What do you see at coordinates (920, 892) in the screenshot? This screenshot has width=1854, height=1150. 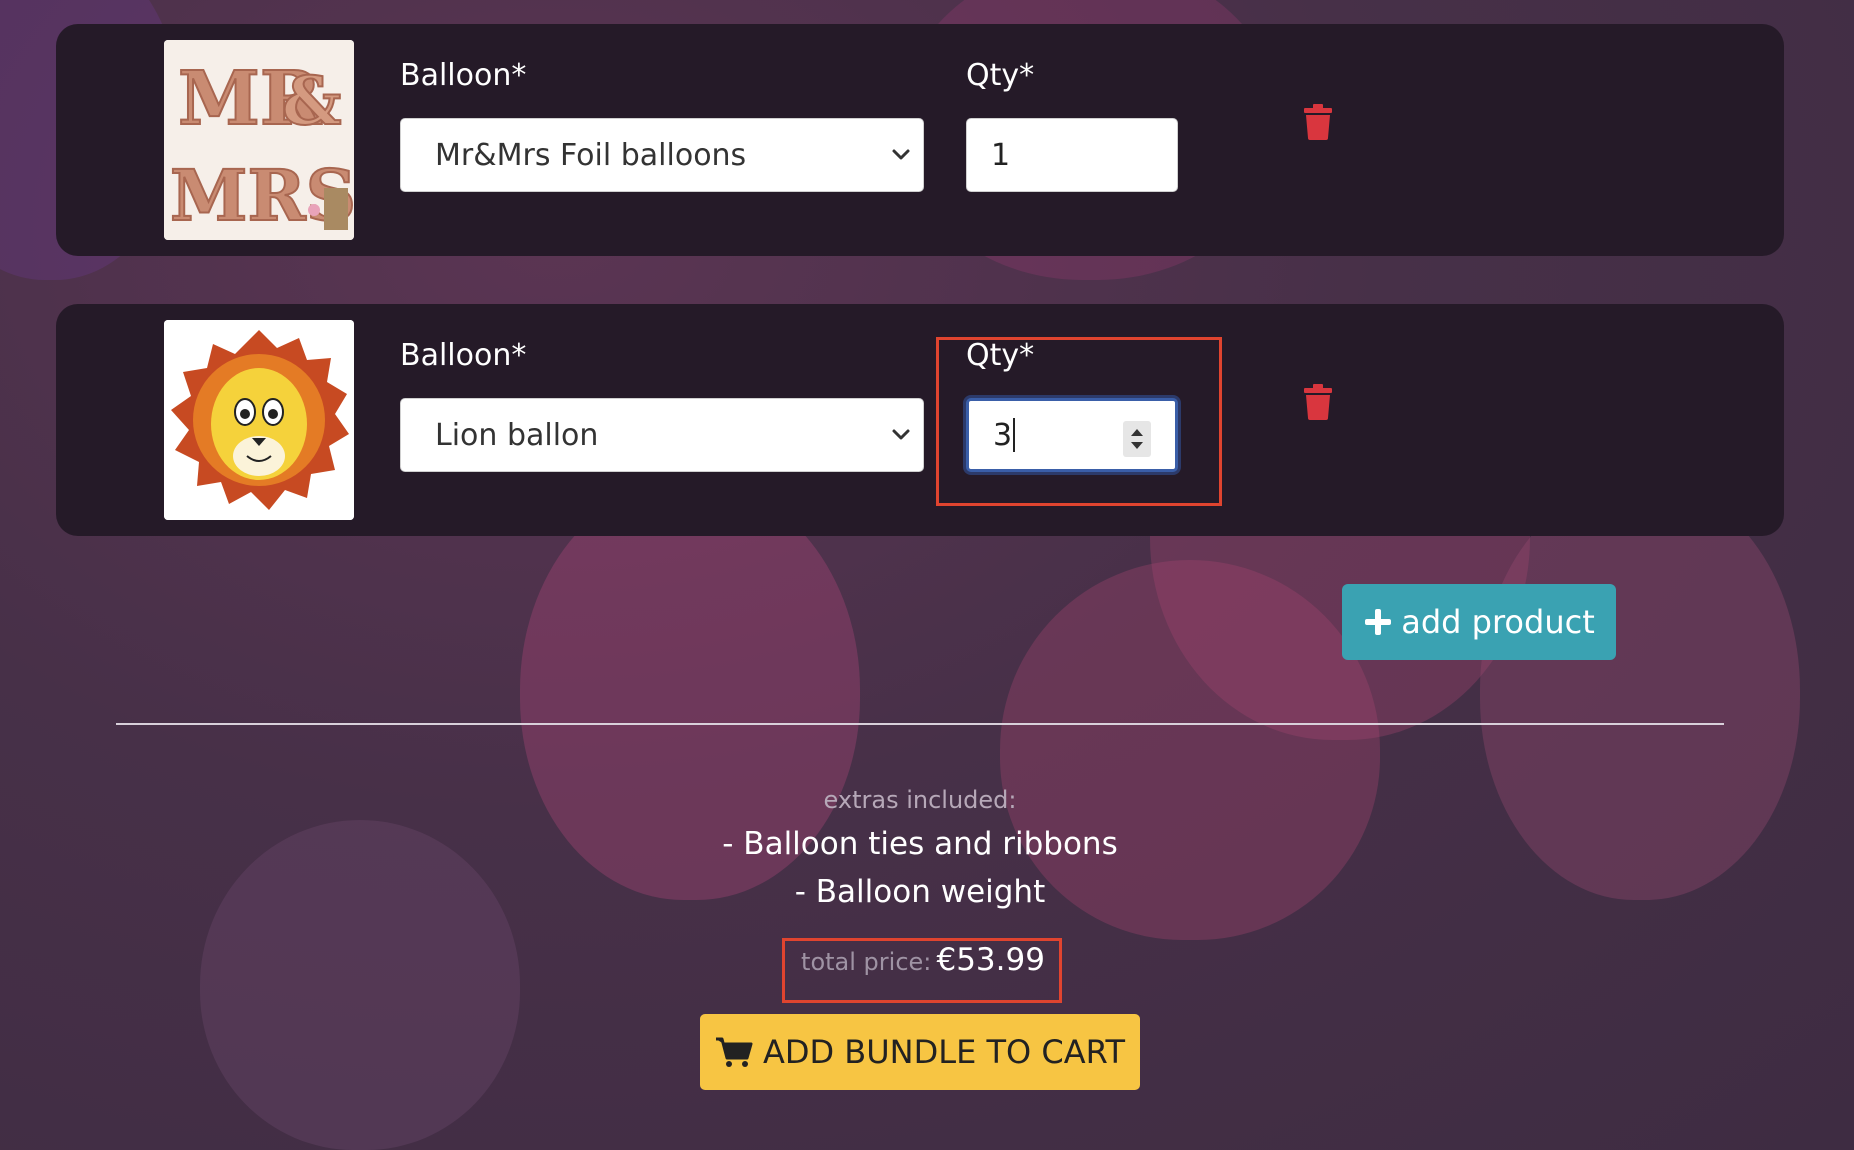 I see `extras-item: - Balloon weight` at bounding box center [920, 892].